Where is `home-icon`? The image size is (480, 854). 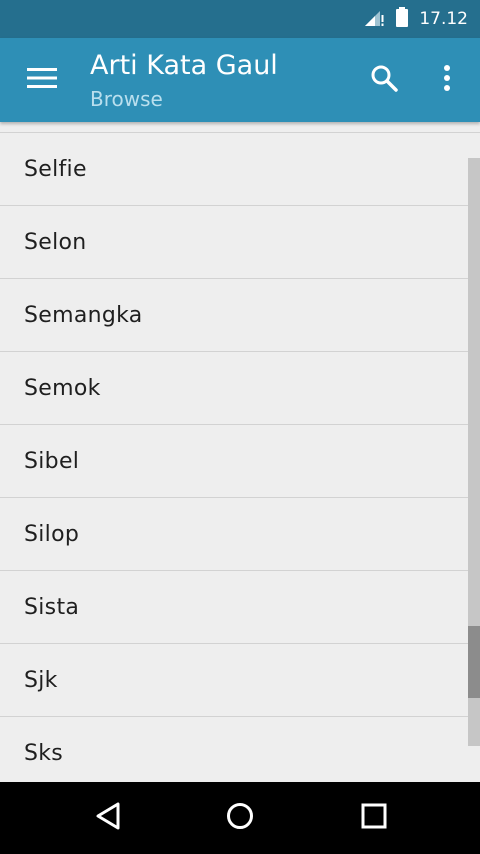
home-icon is located at coordinates (240, 818).